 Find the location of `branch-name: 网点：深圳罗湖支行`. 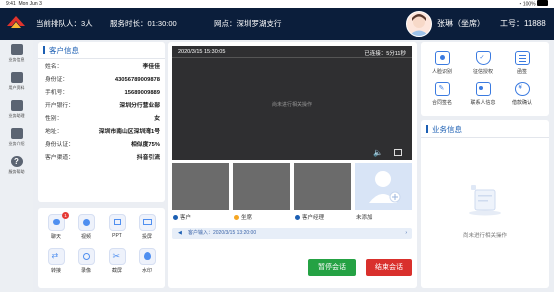

branch-name: 网点：深圳罗湖支行 is located at coordinates (248, 23).